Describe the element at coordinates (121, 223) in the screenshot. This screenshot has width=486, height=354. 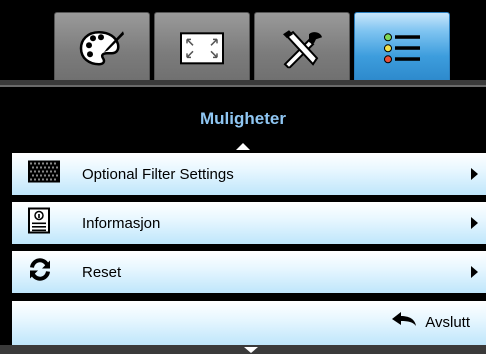
I see `menu-item-label: Informasjon` at that location.